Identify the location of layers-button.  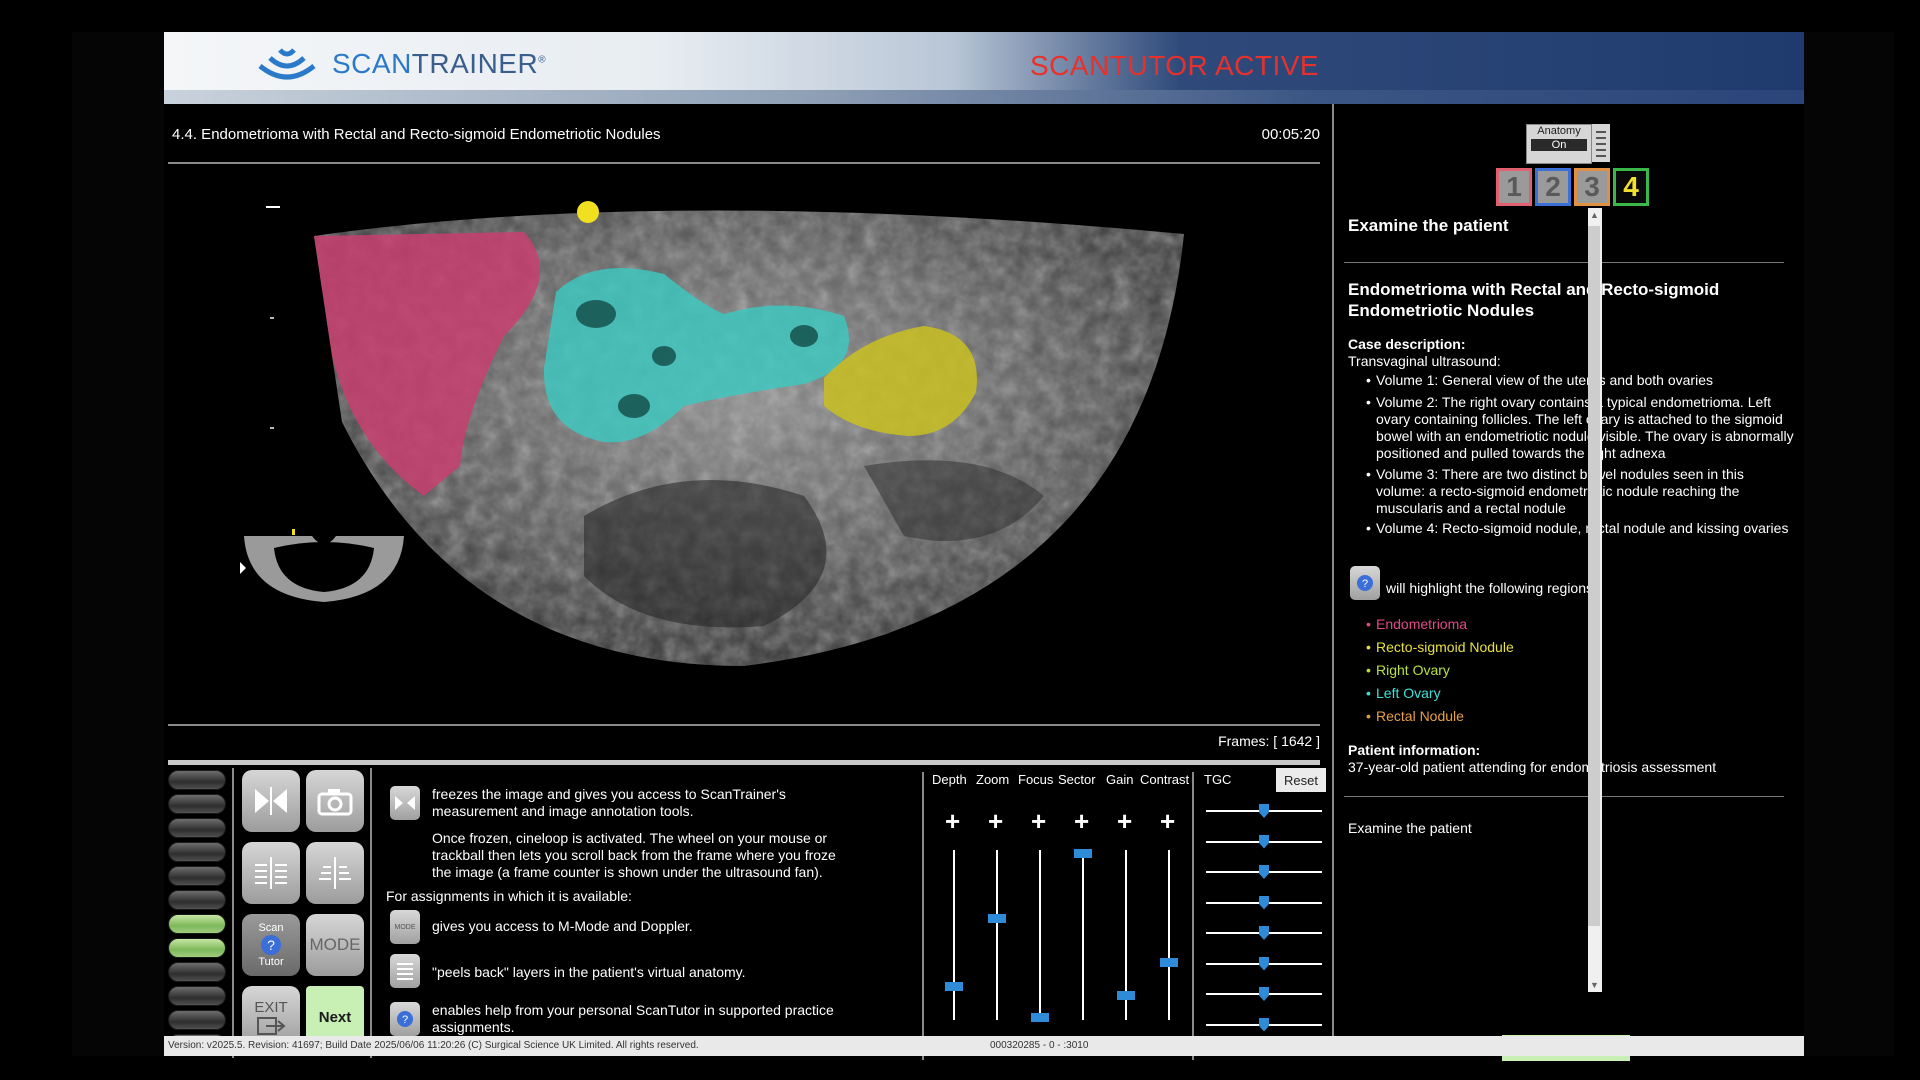
(271, 873).